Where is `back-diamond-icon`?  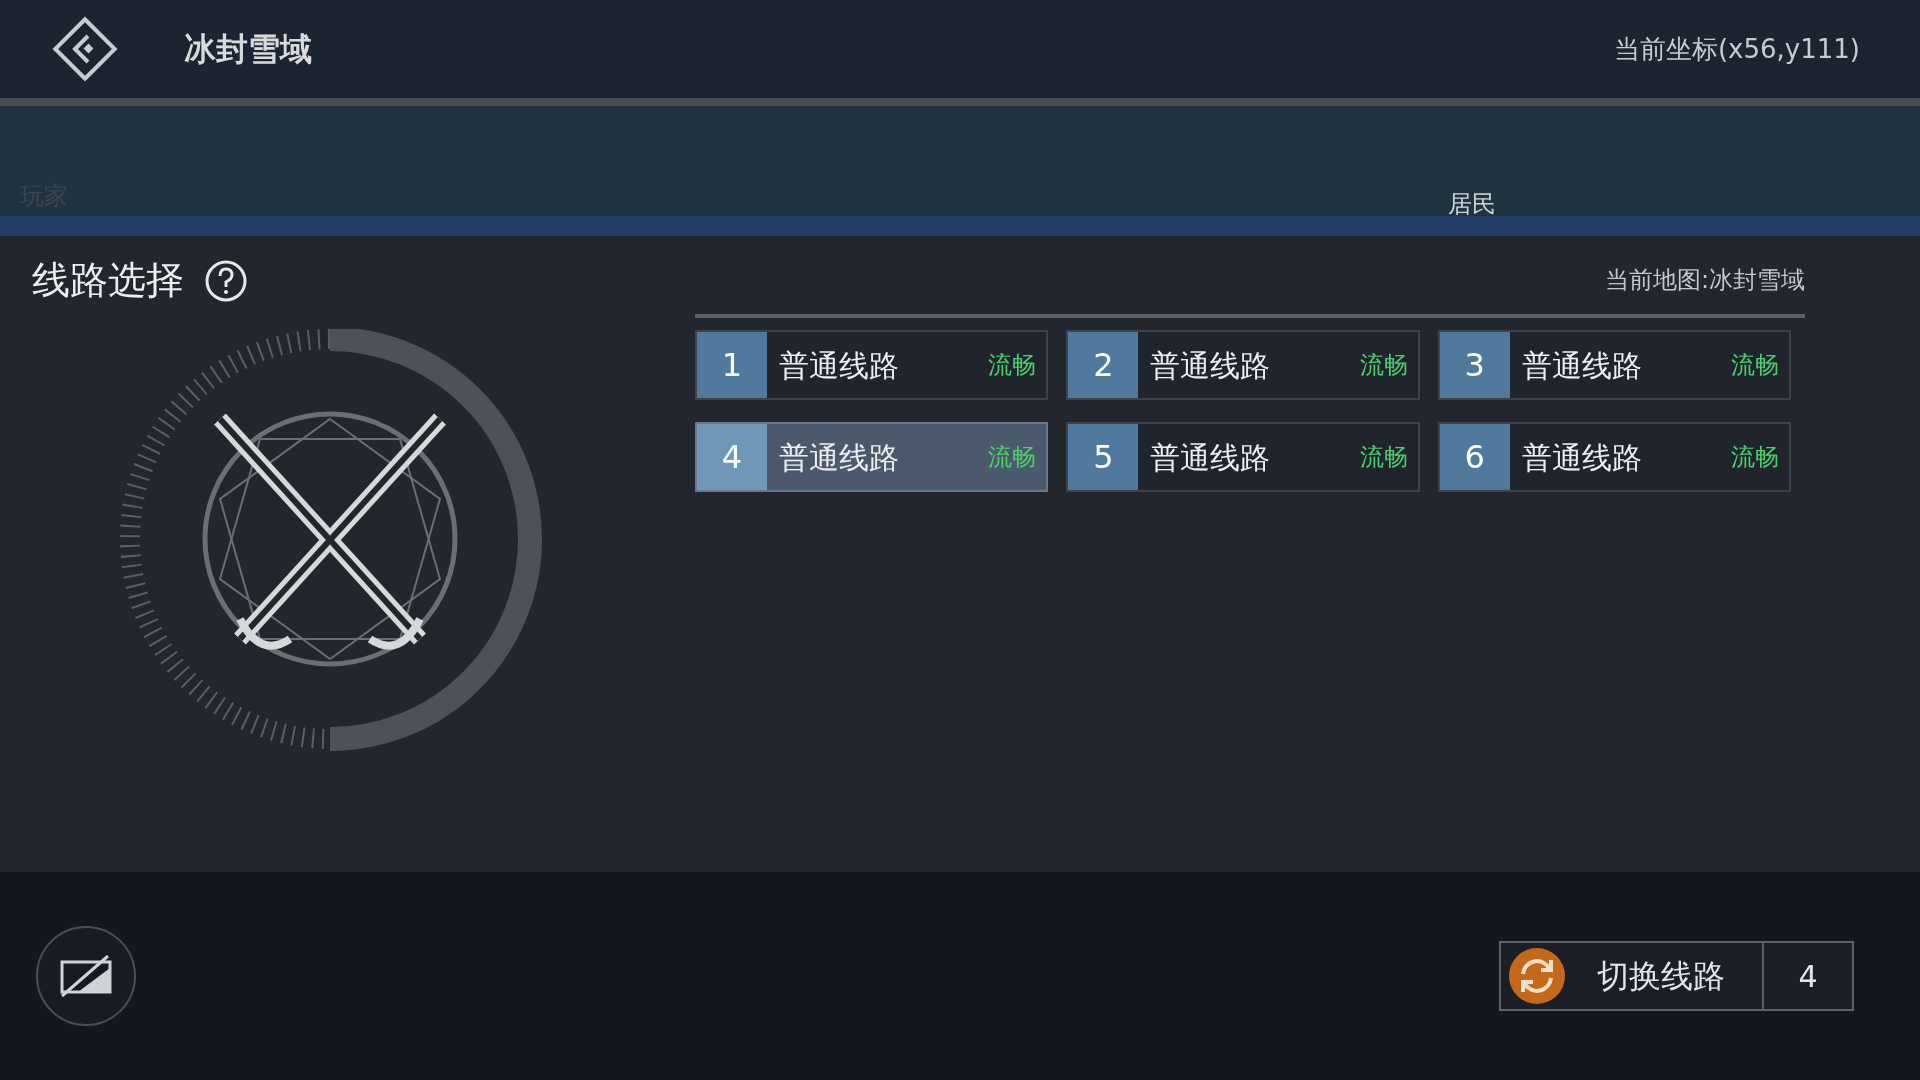
back-diamond-icon is located at coordinates (85, 49).